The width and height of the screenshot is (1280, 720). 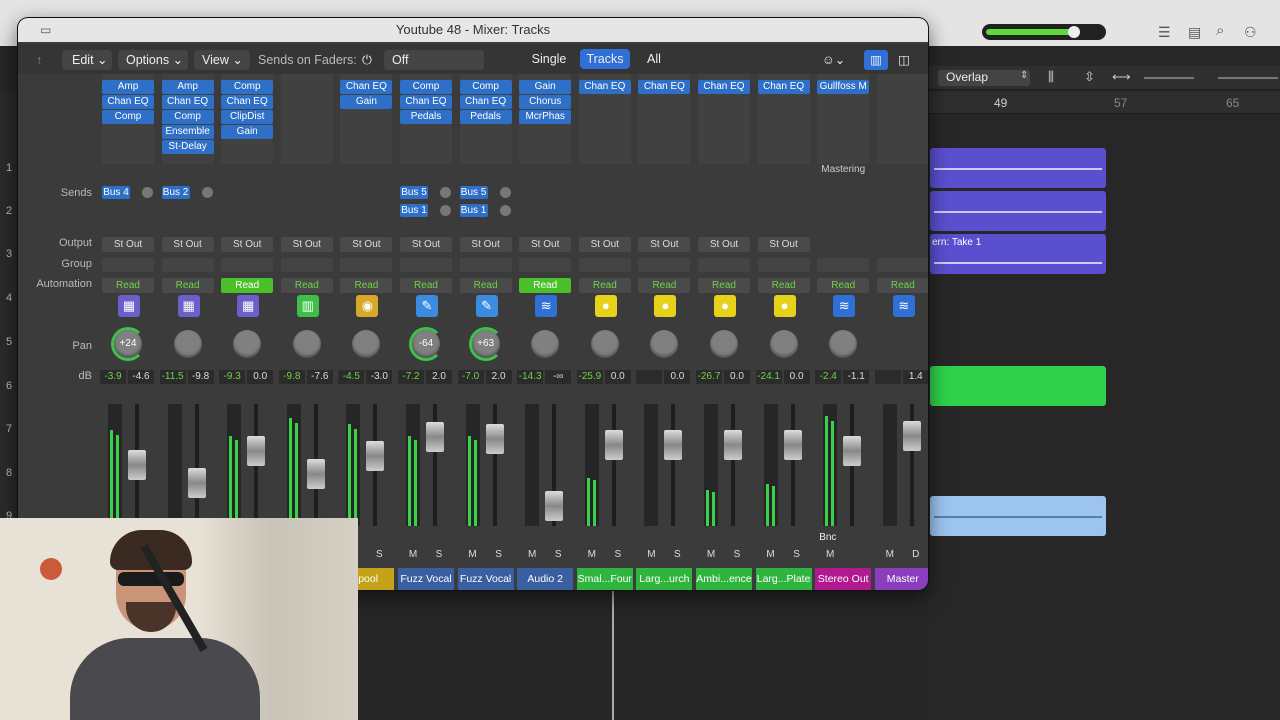 What do you see at coordinates (175, 192) in the screenshot?
I see `send-slot: Bus 2` at bounding box center [175, 192].